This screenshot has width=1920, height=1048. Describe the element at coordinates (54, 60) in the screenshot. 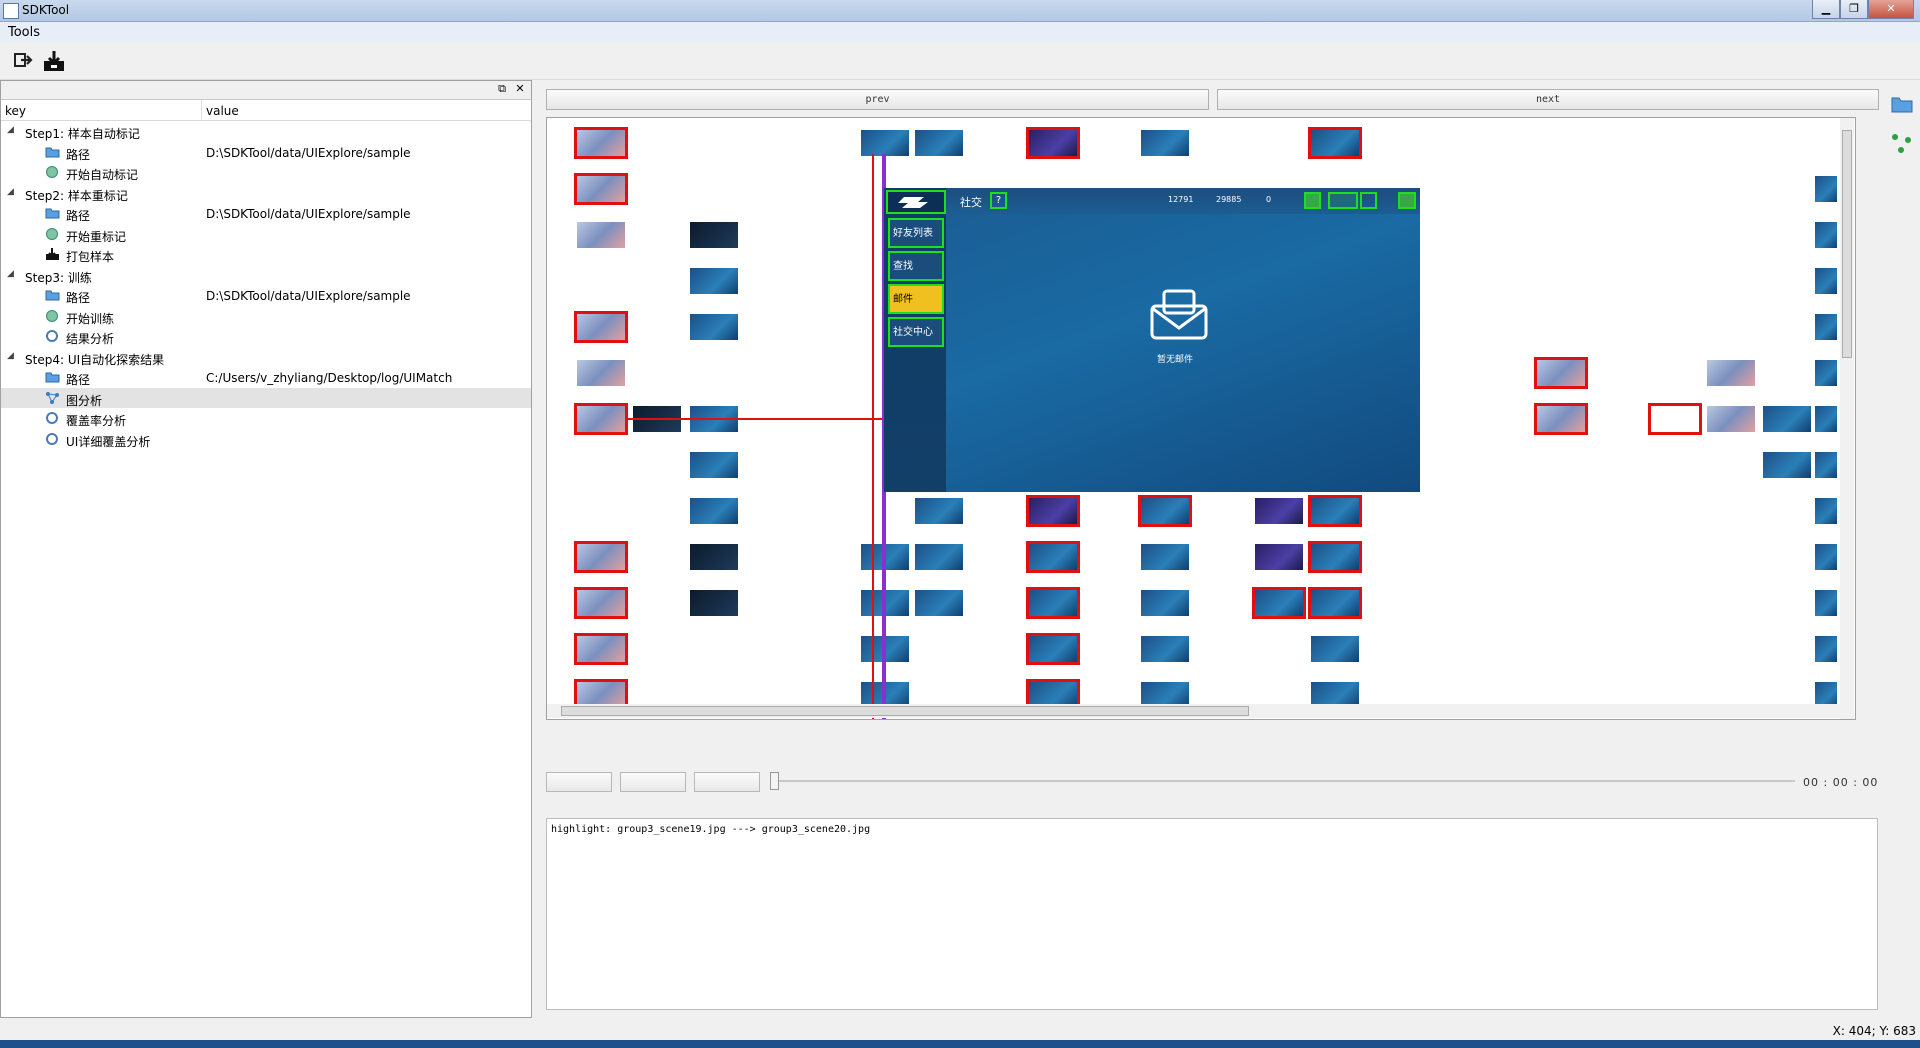

I see `download-icon` at that location.